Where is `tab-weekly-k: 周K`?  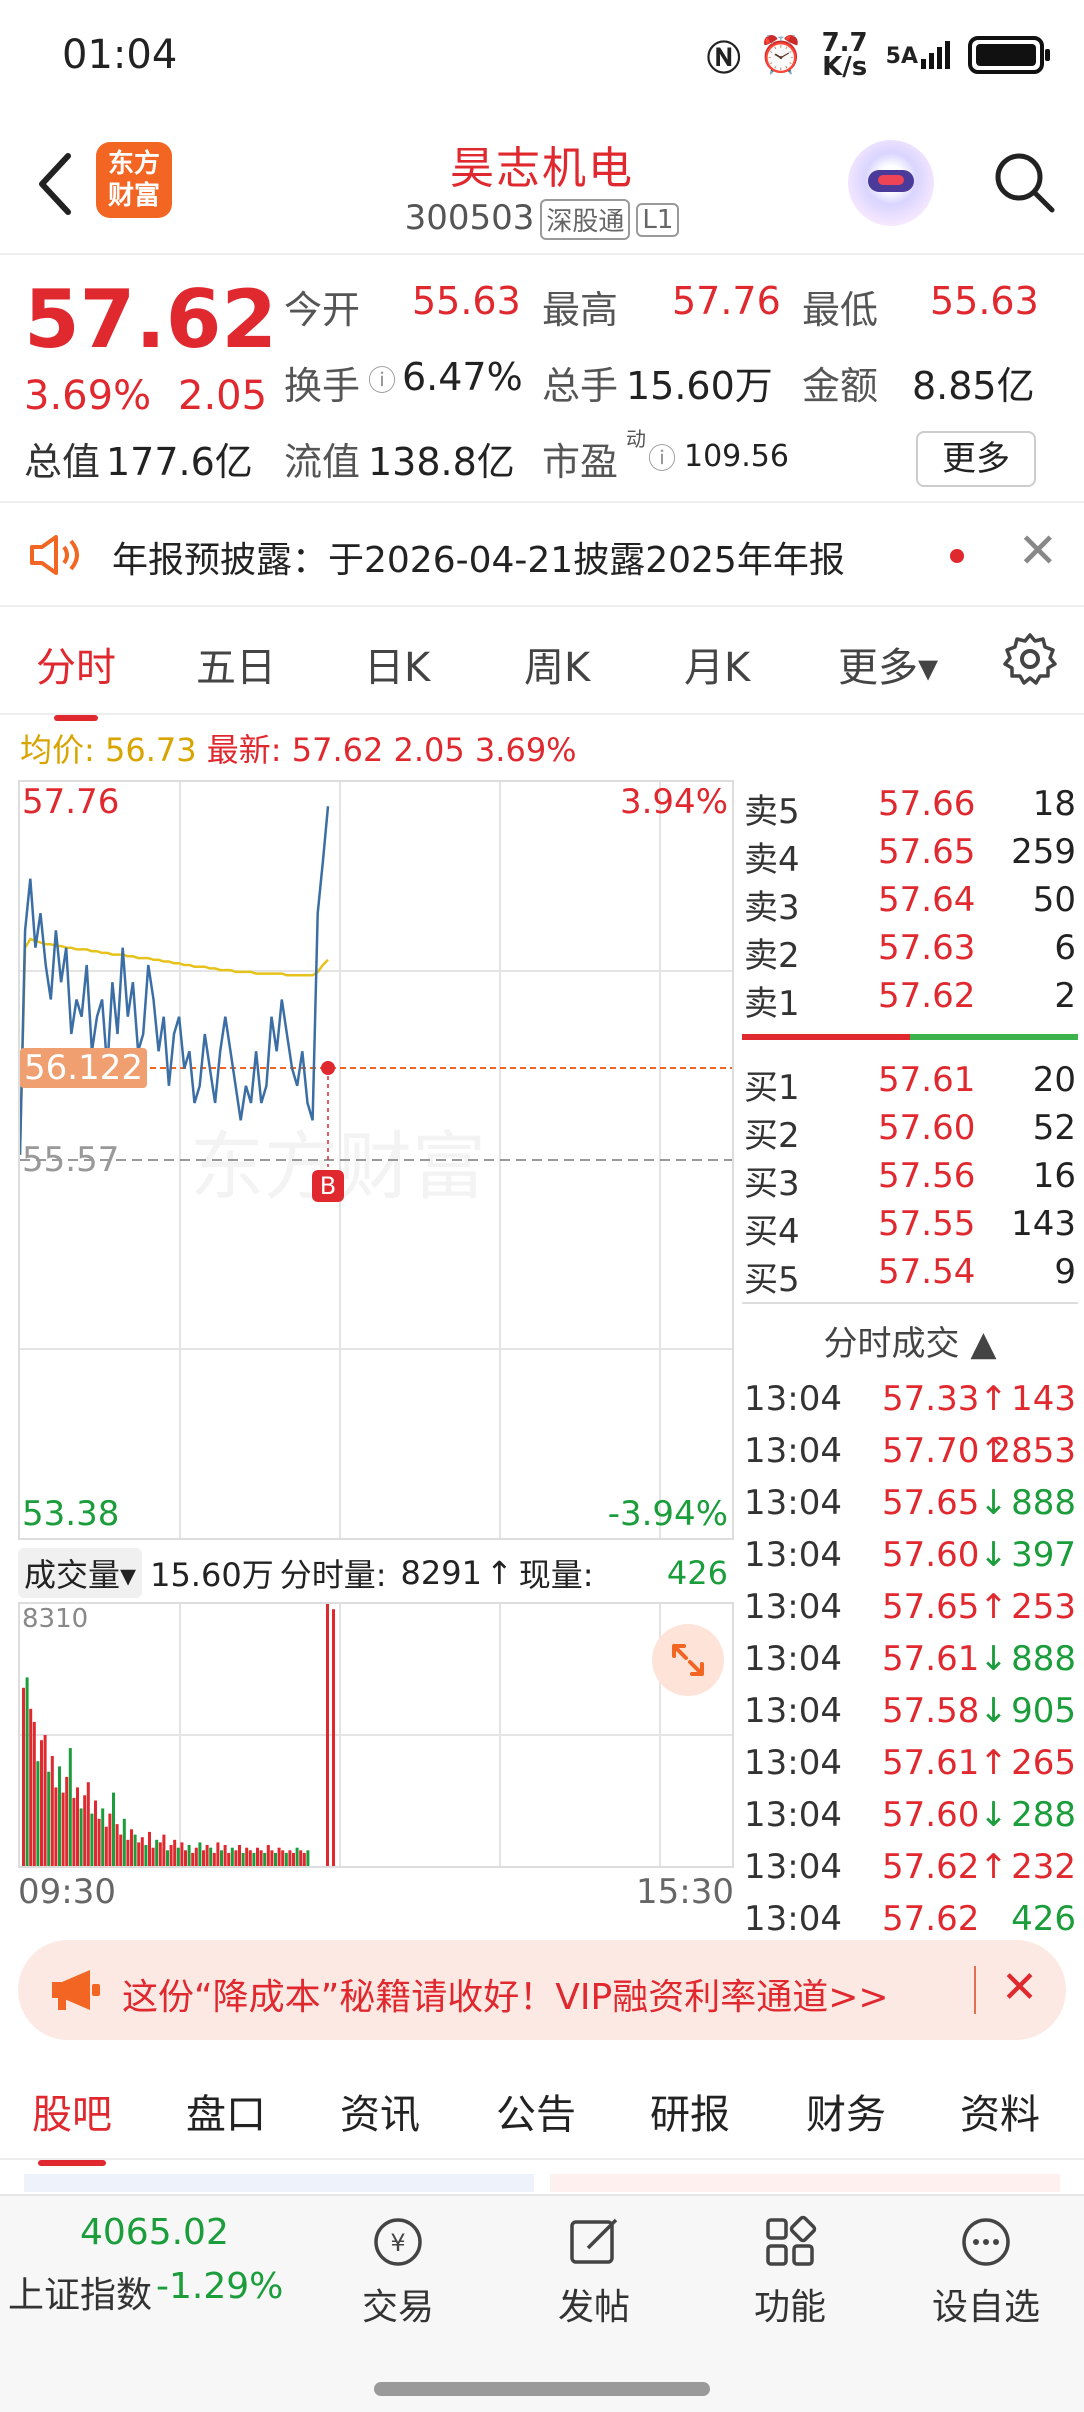 tab-weekly-k: 周K is located at coordinates (557, 664).